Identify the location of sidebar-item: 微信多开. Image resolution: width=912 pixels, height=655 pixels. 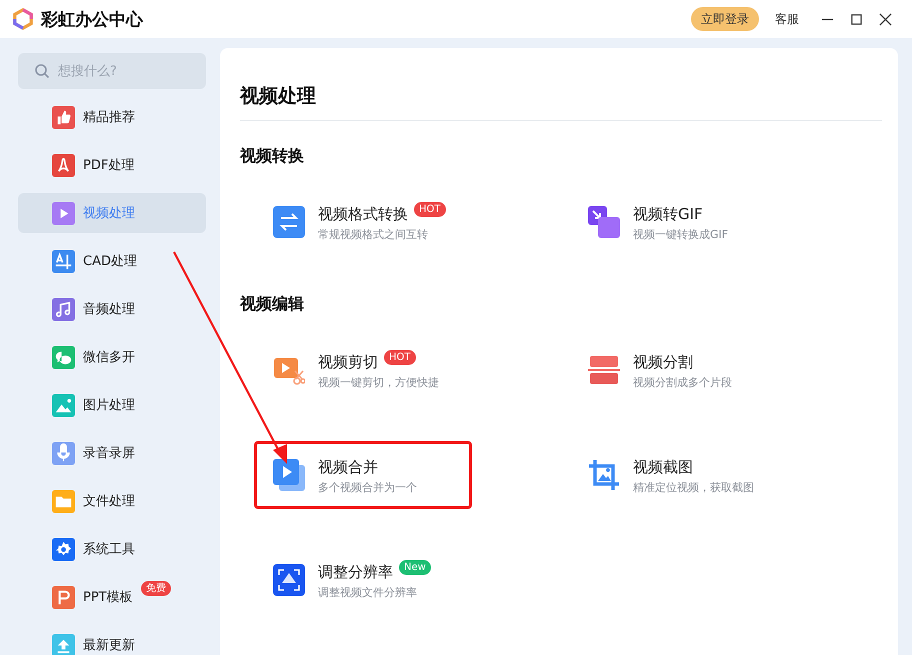
(112, 357).